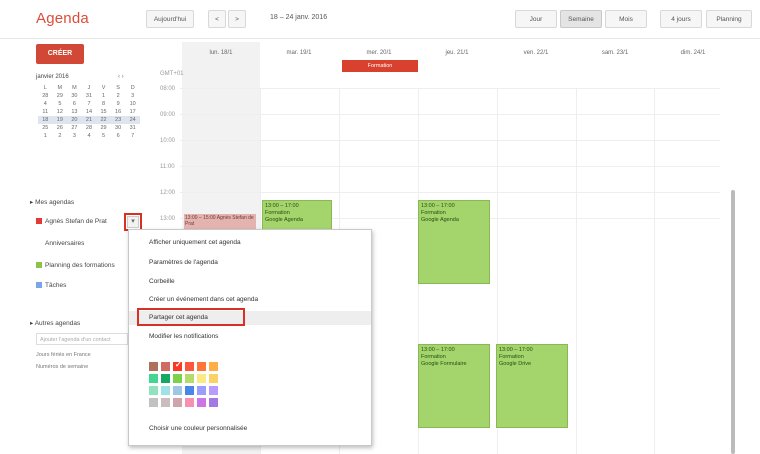 The image size is (760, 454). I want to click on mini-day: 15, so click(103, 112).